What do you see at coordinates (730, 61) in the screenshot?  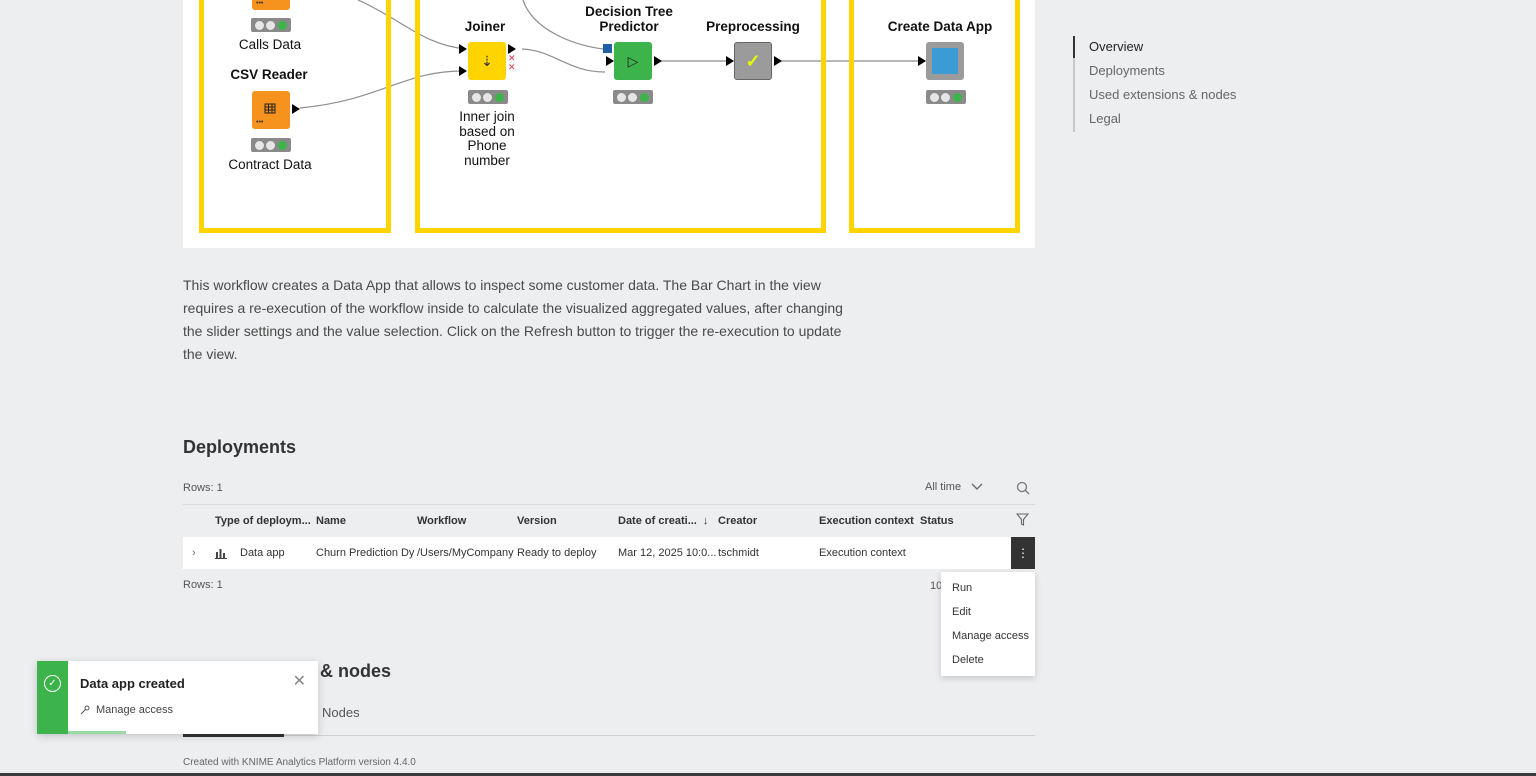 I see `preprocessing-in-port` at bounding box center [730, 61].